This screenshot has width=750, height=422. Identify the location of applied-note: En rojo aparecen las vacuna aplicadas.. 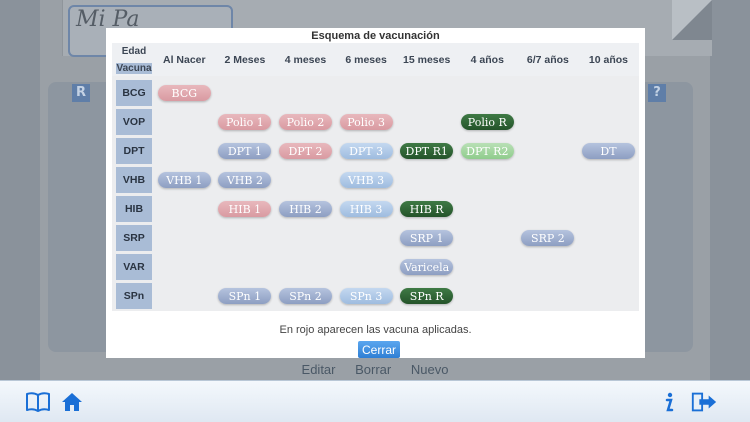
(375, 330).